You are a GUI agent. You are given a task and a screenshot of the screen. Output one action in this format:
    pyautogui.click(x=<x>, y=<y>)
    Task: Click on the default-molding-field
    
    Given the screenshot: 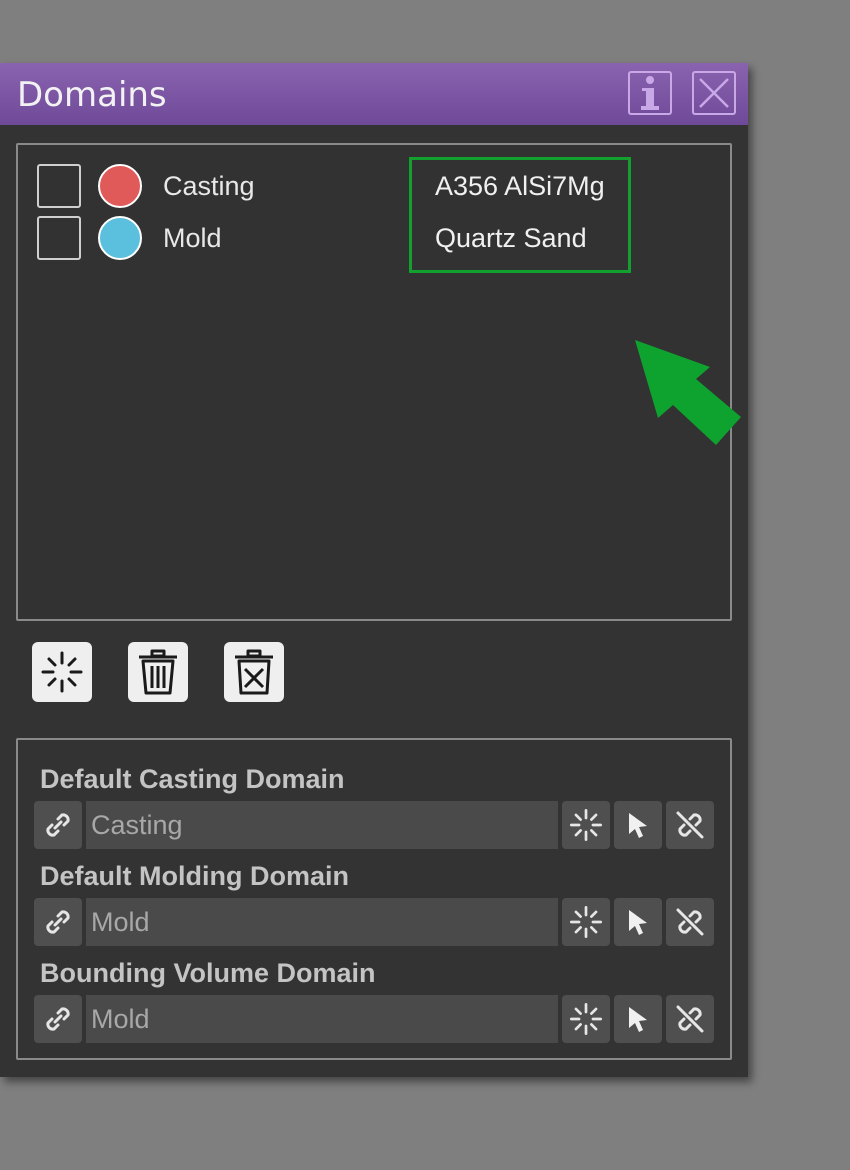 What is the action you would take?
    pyautogui.click(x=322, y=922)
    